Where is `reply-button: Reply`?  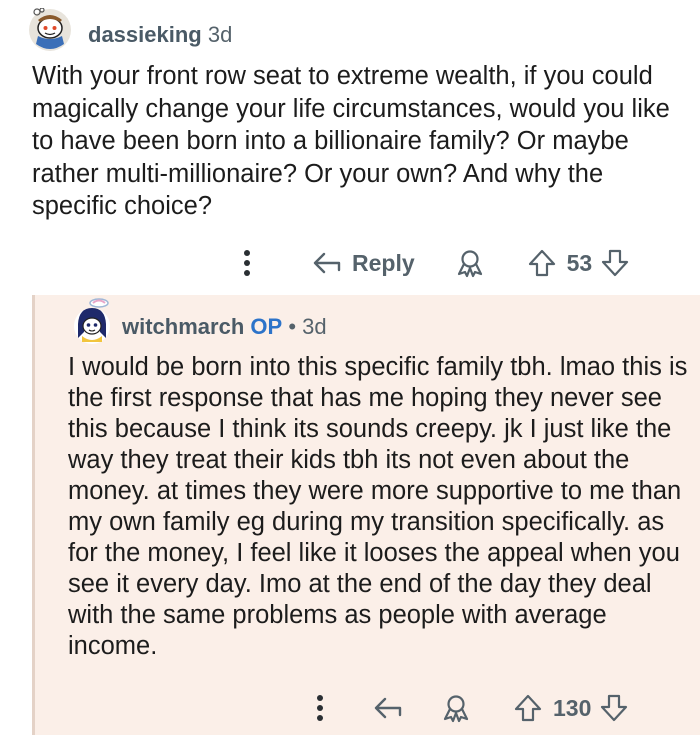 reply-button: Reply is located at coordinates (363, 263).